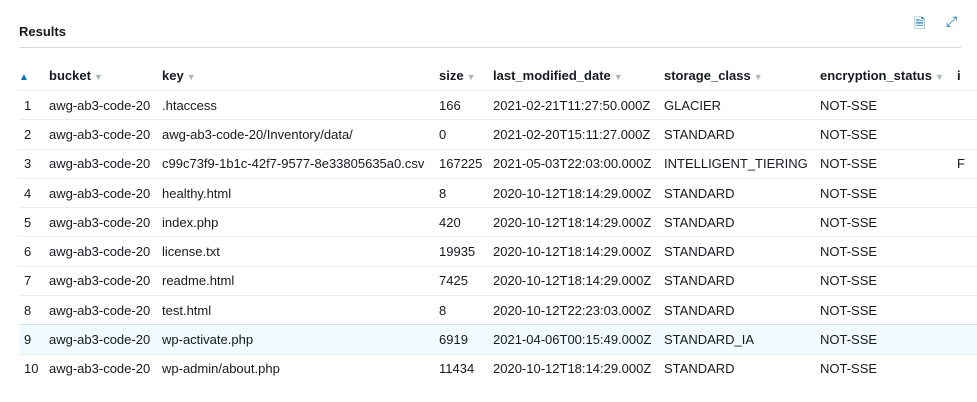 Image resolution: width=977 pixels, height=402 pixels. What do you see at coordinates (34, 339) in the screenshot?
I see `table-cell: 9` at bounding box center [34, 339].